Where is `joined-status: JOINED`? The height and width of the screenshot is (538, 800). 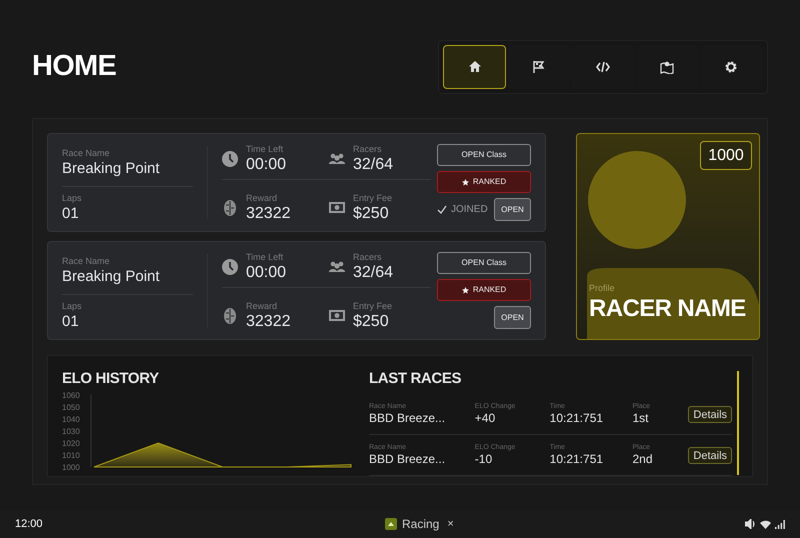 joined-status: JOINED is located at coordinates (462, 209).